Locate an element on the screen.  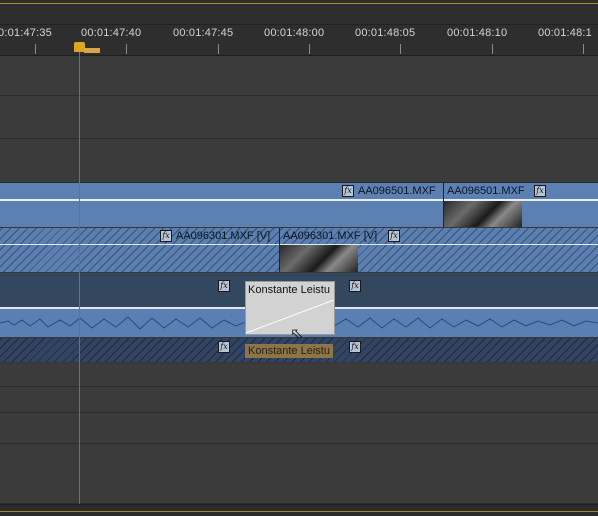
timecode-label: 00:01:47:40 is located at coordinates (111, 33).